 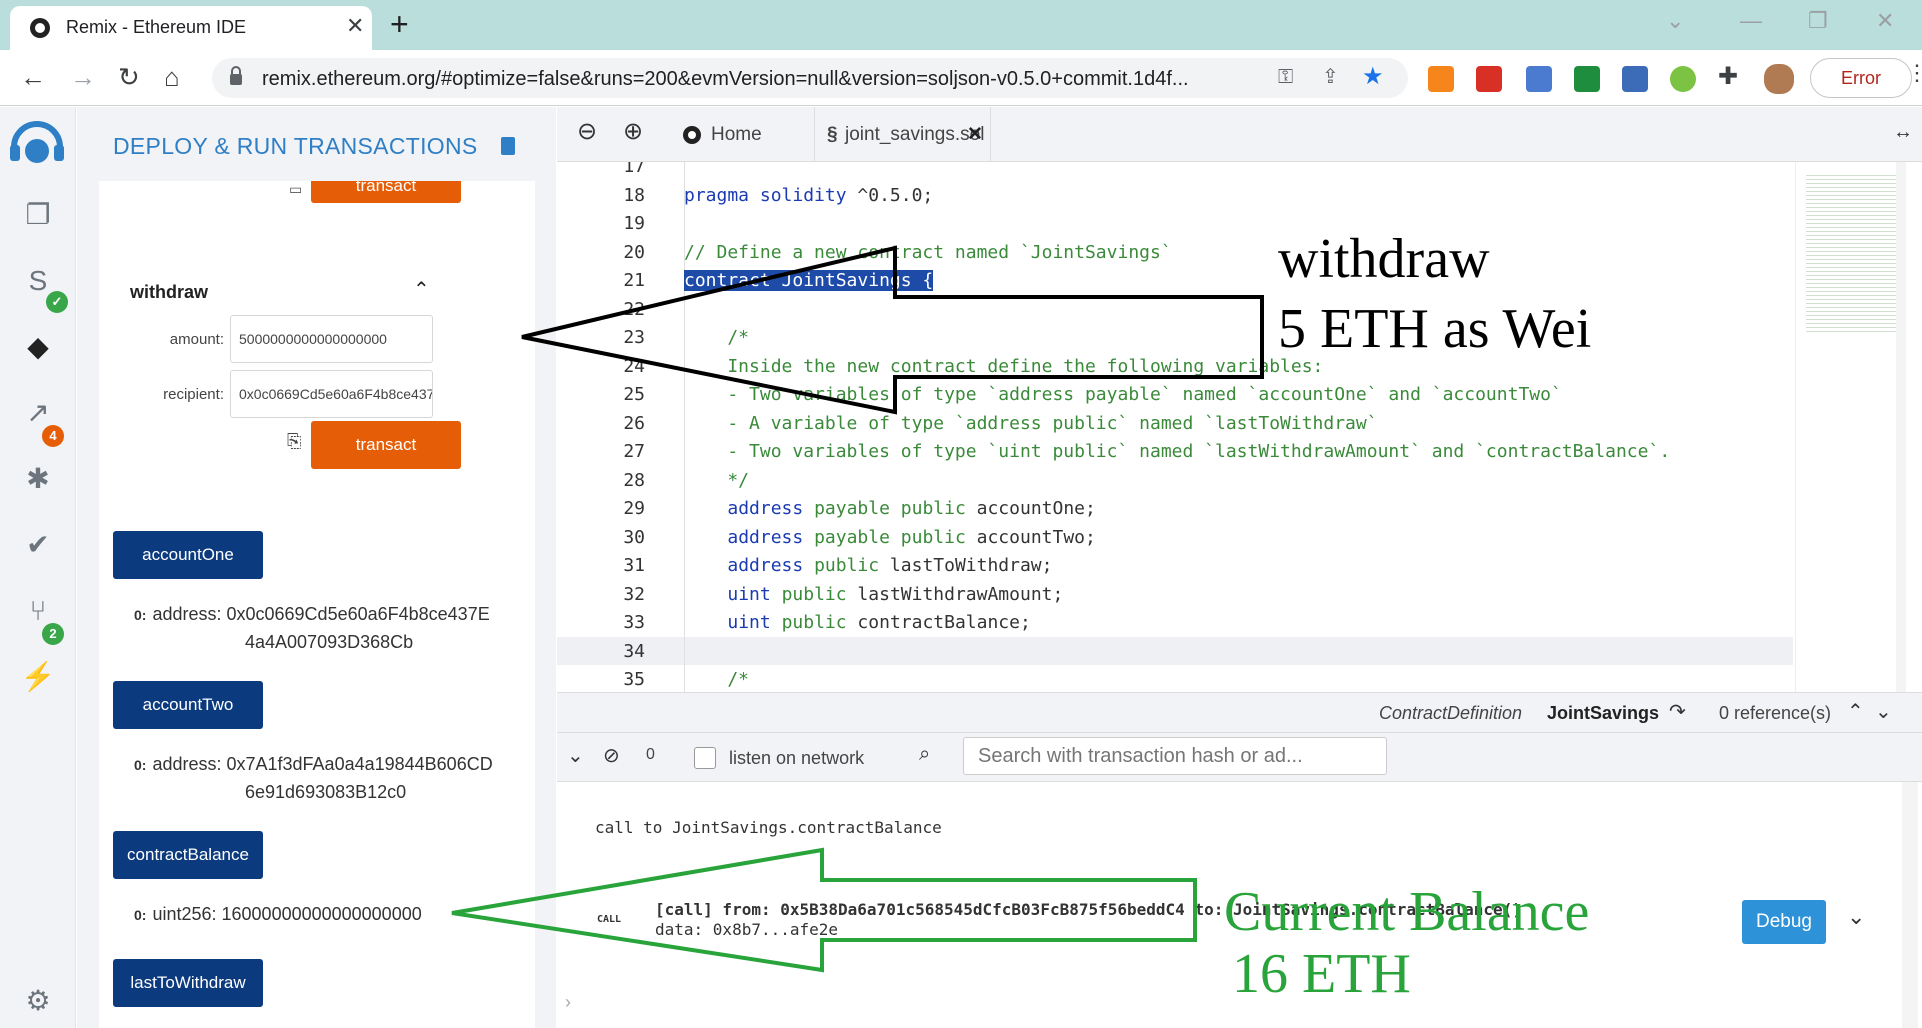 I want to click on balance-annotation-title: Current Balance, so click(x=1407, y=912).